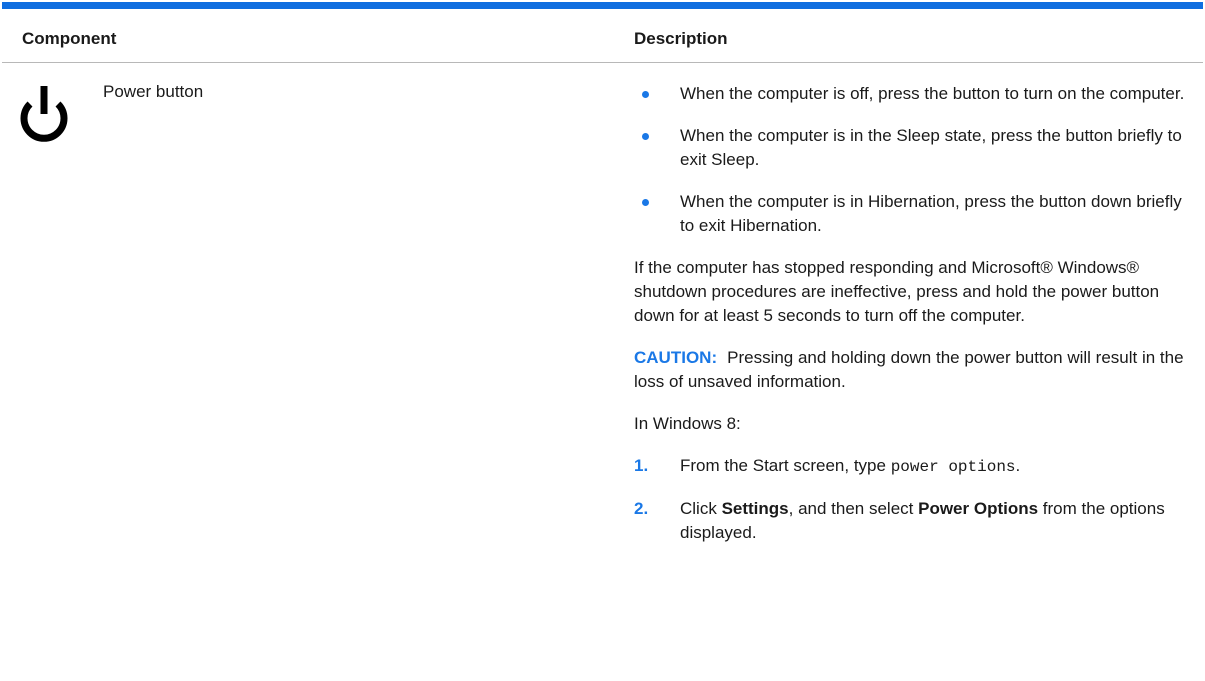 The height and width of the screenshot is (681, 1205). What do you see at coordinates (69, 38) in the screenshot?
I see `header-component: Component` at bounding box center [69, 38].